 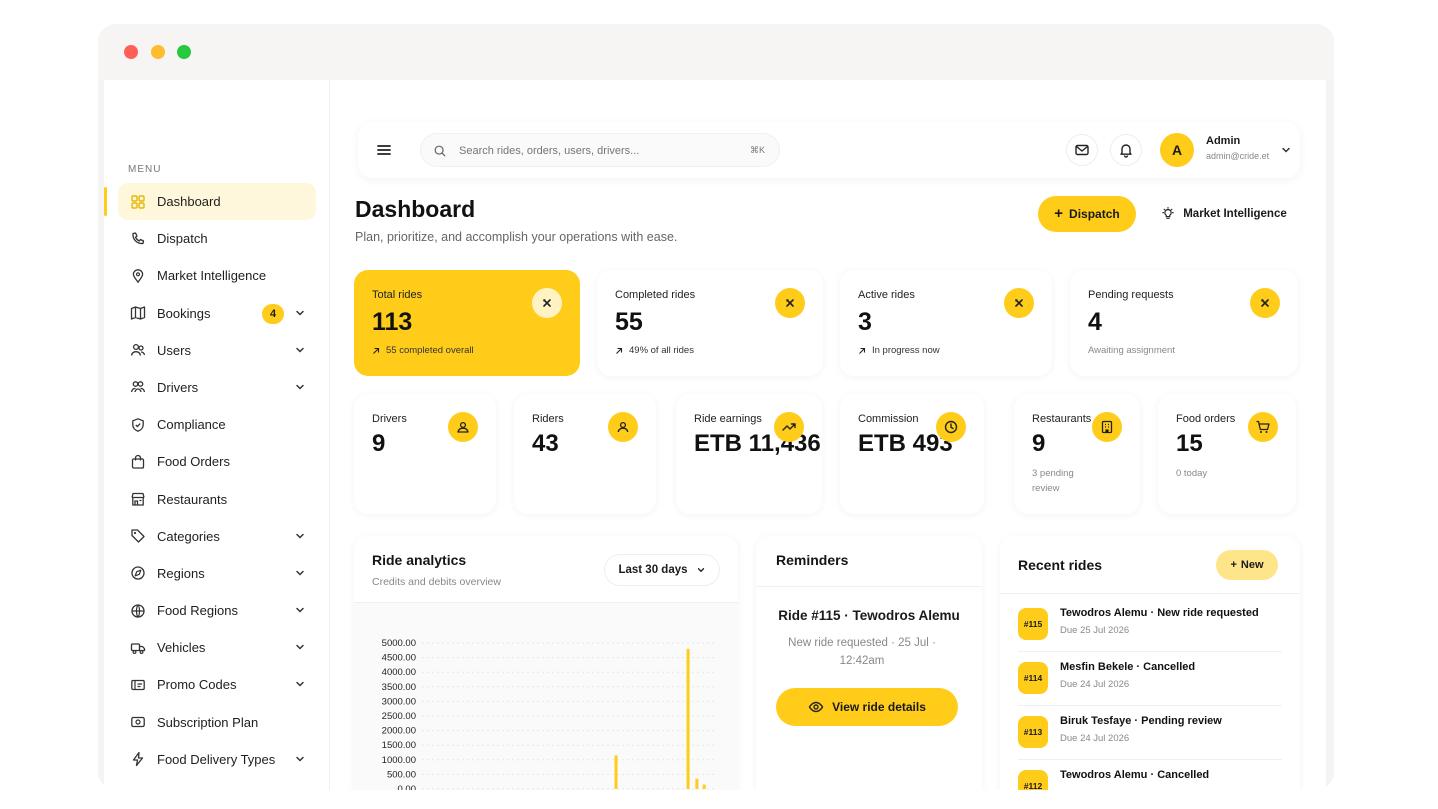 I want to click on stat-card-riders: Riders 43, so click(x=585, y=454).